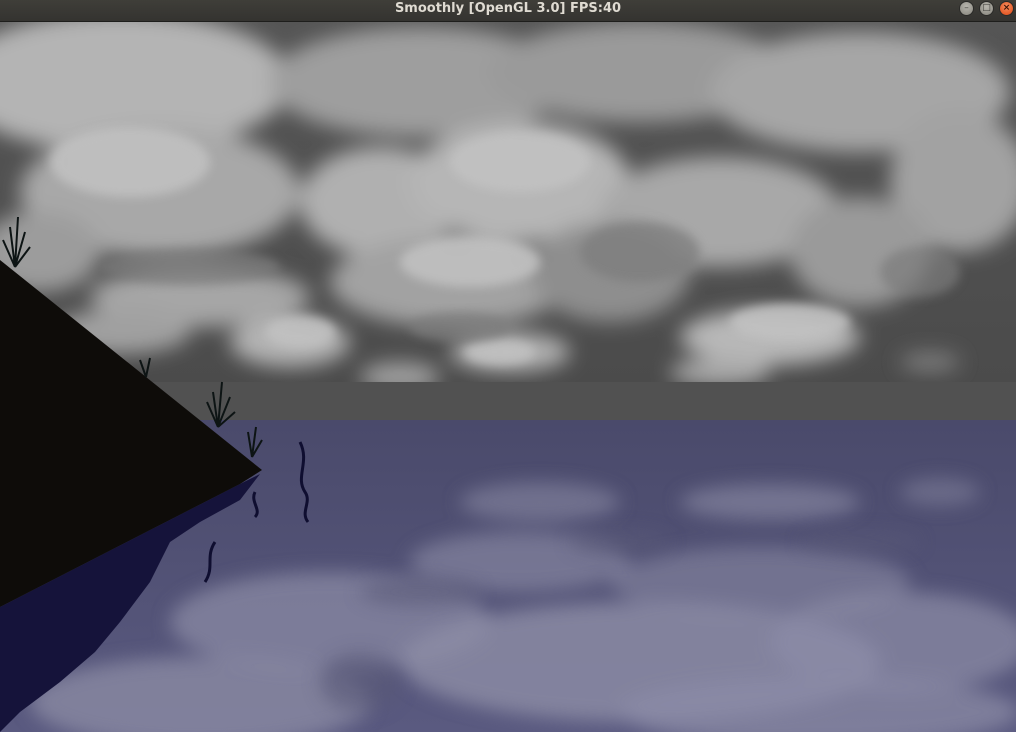 The height and width of the screenshot is (732, 1016). I want to click on window-titlebar: Smoothly [OpenGL 3.0] FPS:40 – □ ×, so click(508, 11).